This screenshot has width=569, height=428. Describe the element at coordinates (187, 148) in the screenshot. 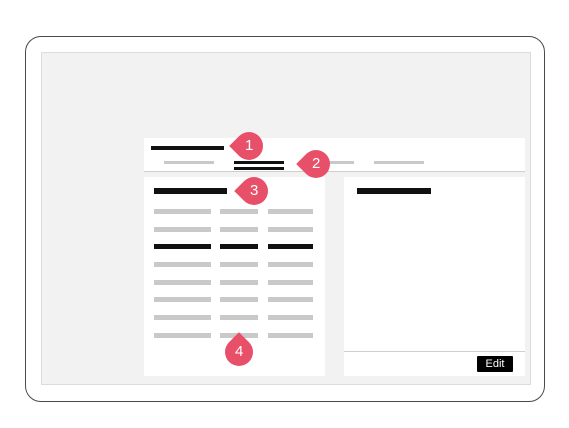

I see `title-placeholder` at that location.